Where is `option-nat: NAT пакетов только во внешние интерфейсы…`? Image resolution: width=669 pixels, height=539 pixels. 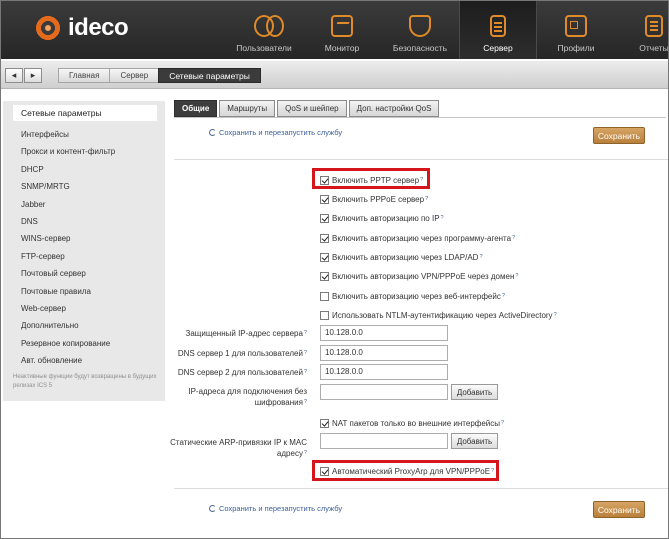 option-nat: NAT пакетов только во внешние интерфейсы… is located at coordinates (412, 423).